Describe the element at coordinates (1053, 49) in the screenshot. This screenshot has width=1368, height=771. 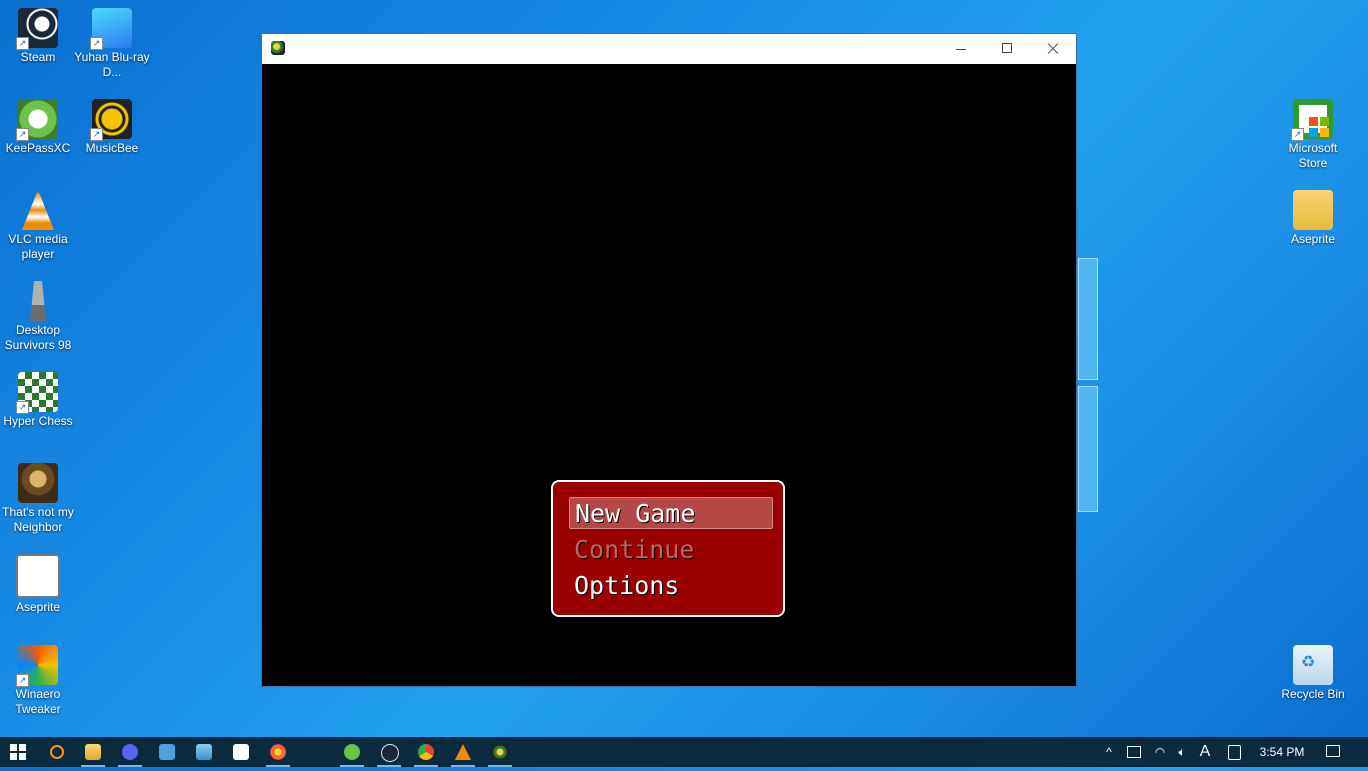
I see `close-button` at that location.